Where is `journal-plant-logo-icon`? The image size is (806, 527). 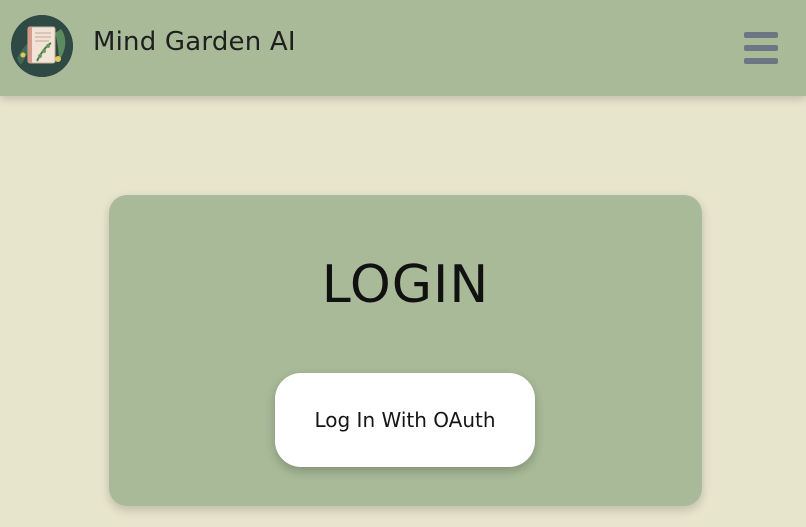 journal-plant-logo-icon is located at coordinates (42, 46).